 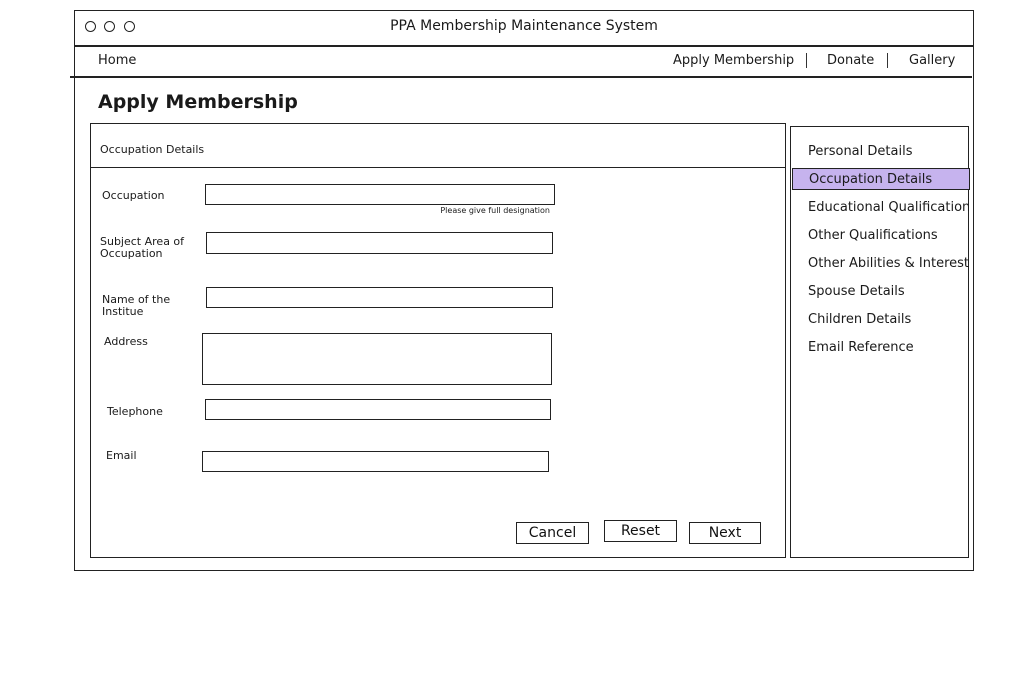 What do you see at coordinates (640, 531) in the screenshot?
I see `reset-button: Reset` at bounding box center [640, 531].